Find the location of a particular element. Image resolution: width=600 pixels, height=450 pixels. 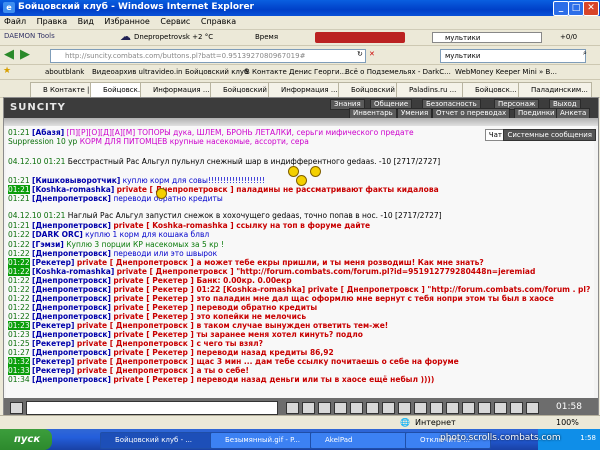

scroll-icon is located at coordinates (404, 408).